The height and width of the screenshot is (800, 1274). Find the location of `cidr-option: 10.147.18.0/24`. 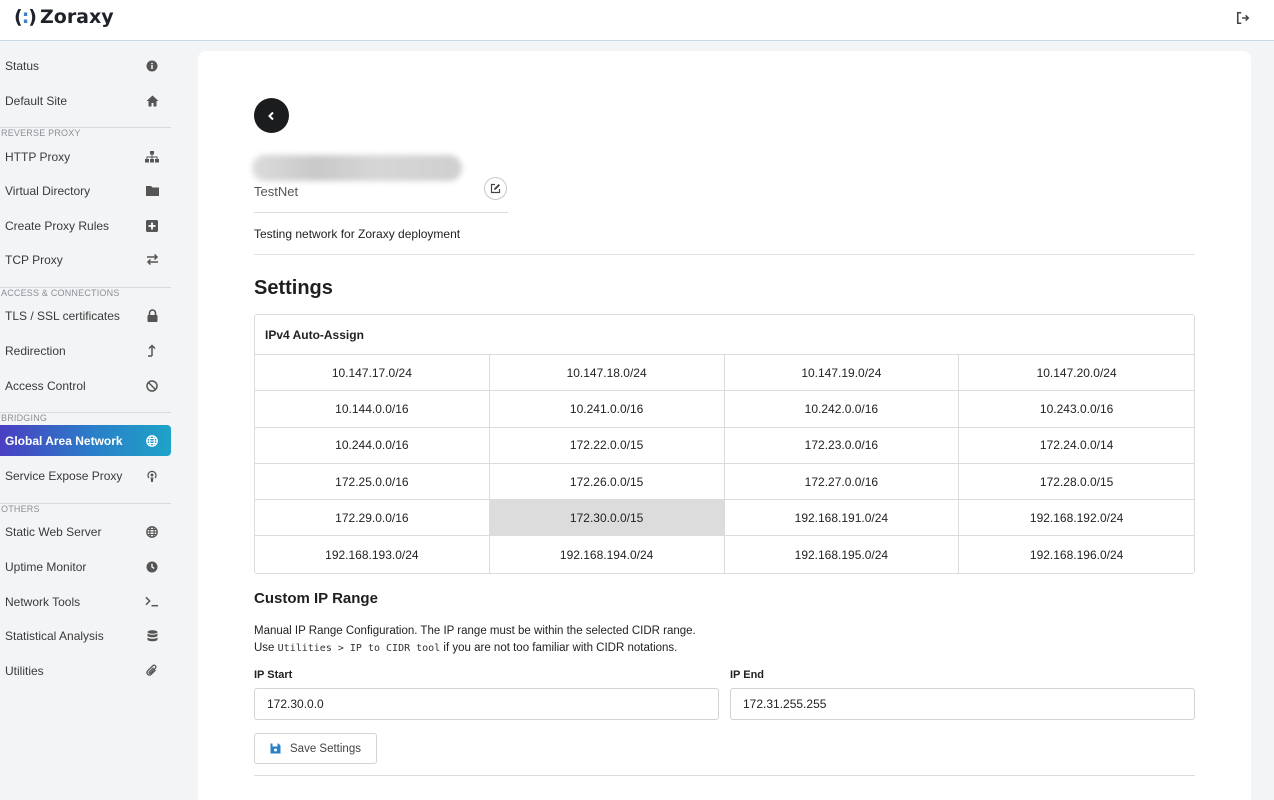

cidr-option: 10.147.18.0/24 is located at coordinates (607, 373).